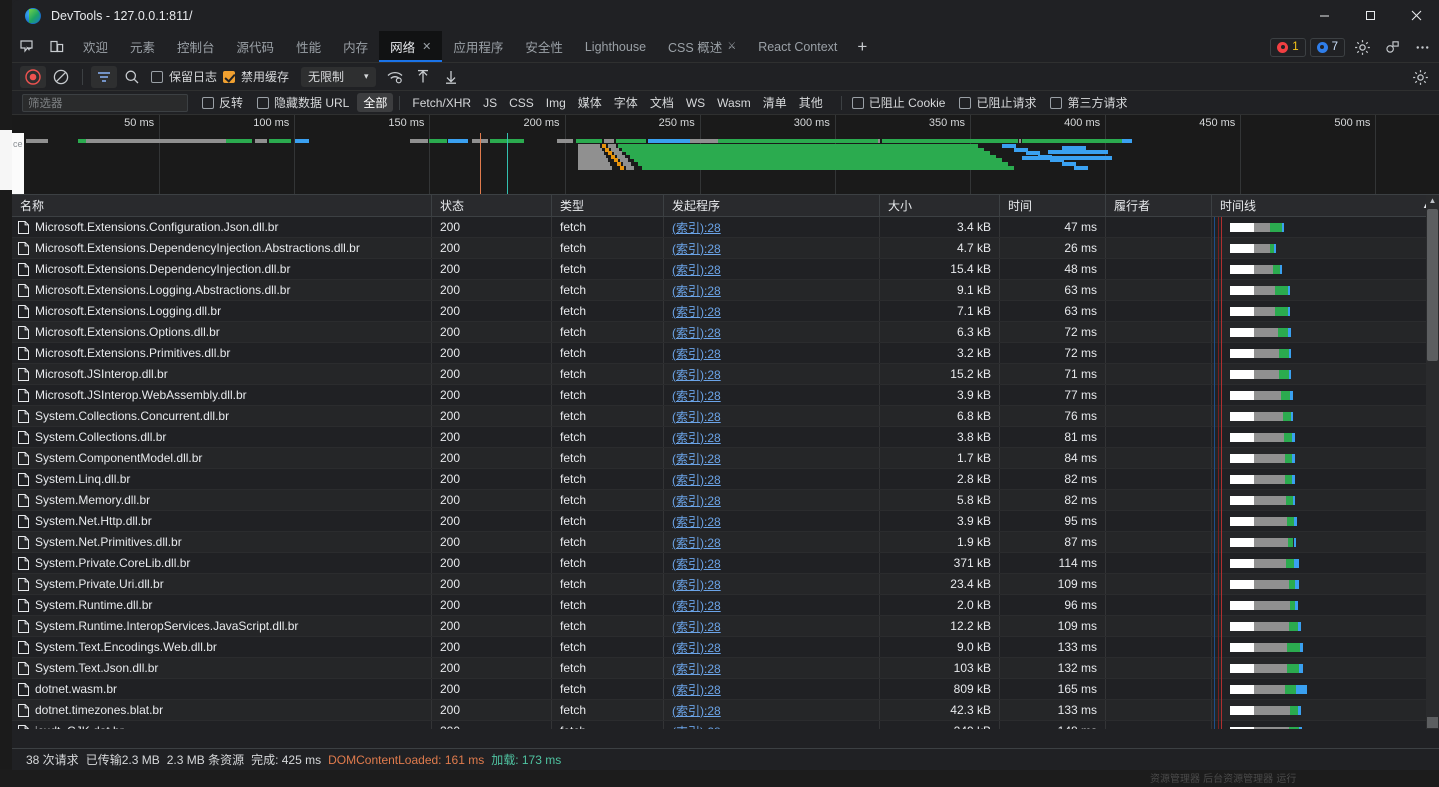 The height and width of the screenshot is (787, 1439). Describe the element at coordinates (423, 77) in the screenshot. I see `import-har-icon` at that location.